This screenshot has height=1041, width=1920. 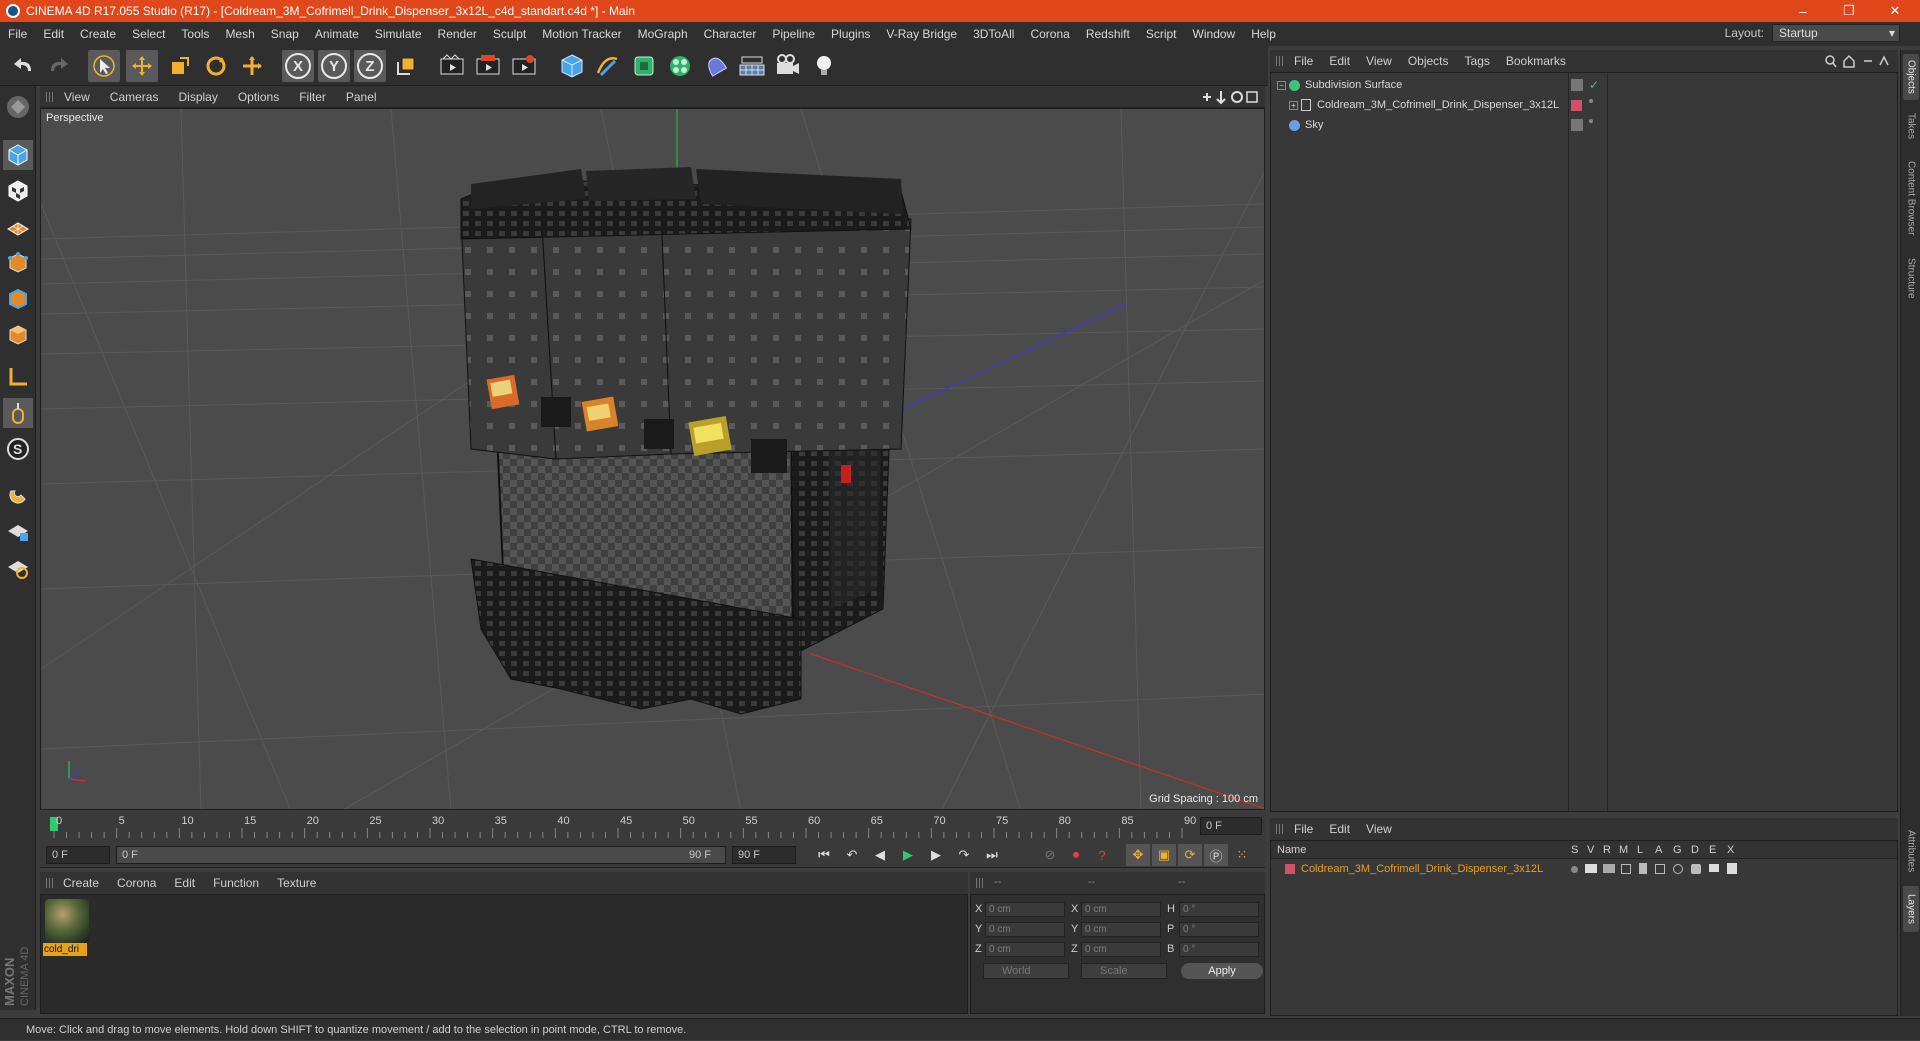 What do you see at coordinates (1574, 869) in the screenshot?
I see `layer-solo-icon` at bounding box center [1574, 869].